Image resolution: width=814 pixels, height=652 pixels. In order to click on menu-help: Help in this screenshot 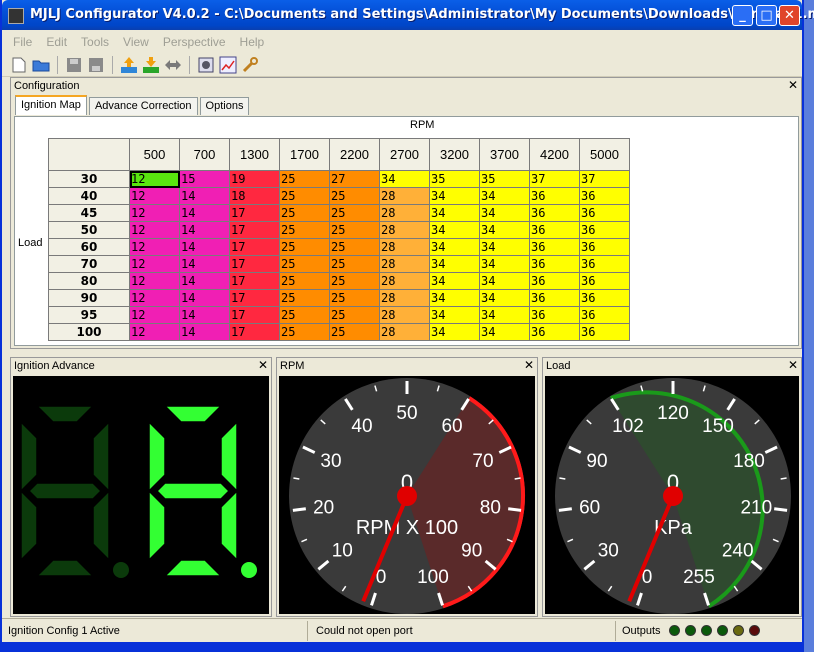, I will do `click(252, 42)`.